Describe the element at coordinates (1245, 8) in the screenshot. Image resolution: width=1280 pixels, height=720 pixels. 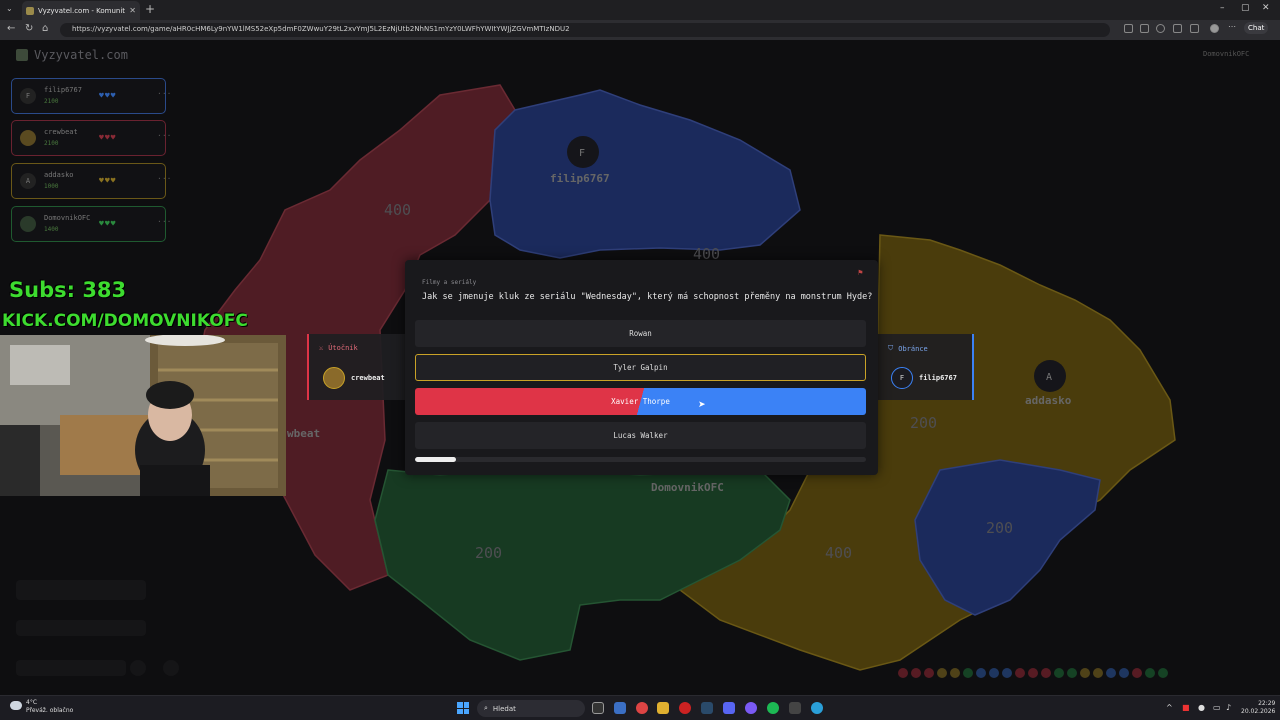
I see `maximize-icon: ▢` at that location.